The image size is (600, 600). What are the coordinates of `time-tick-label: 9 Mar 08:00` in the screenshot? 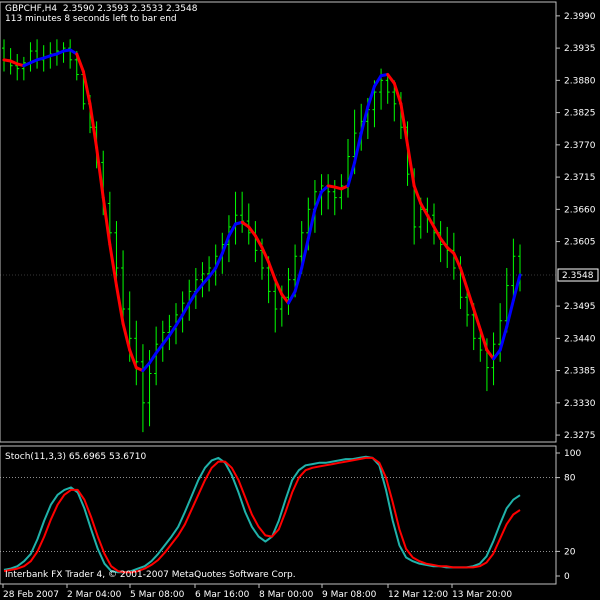 It's located at (349, 595).